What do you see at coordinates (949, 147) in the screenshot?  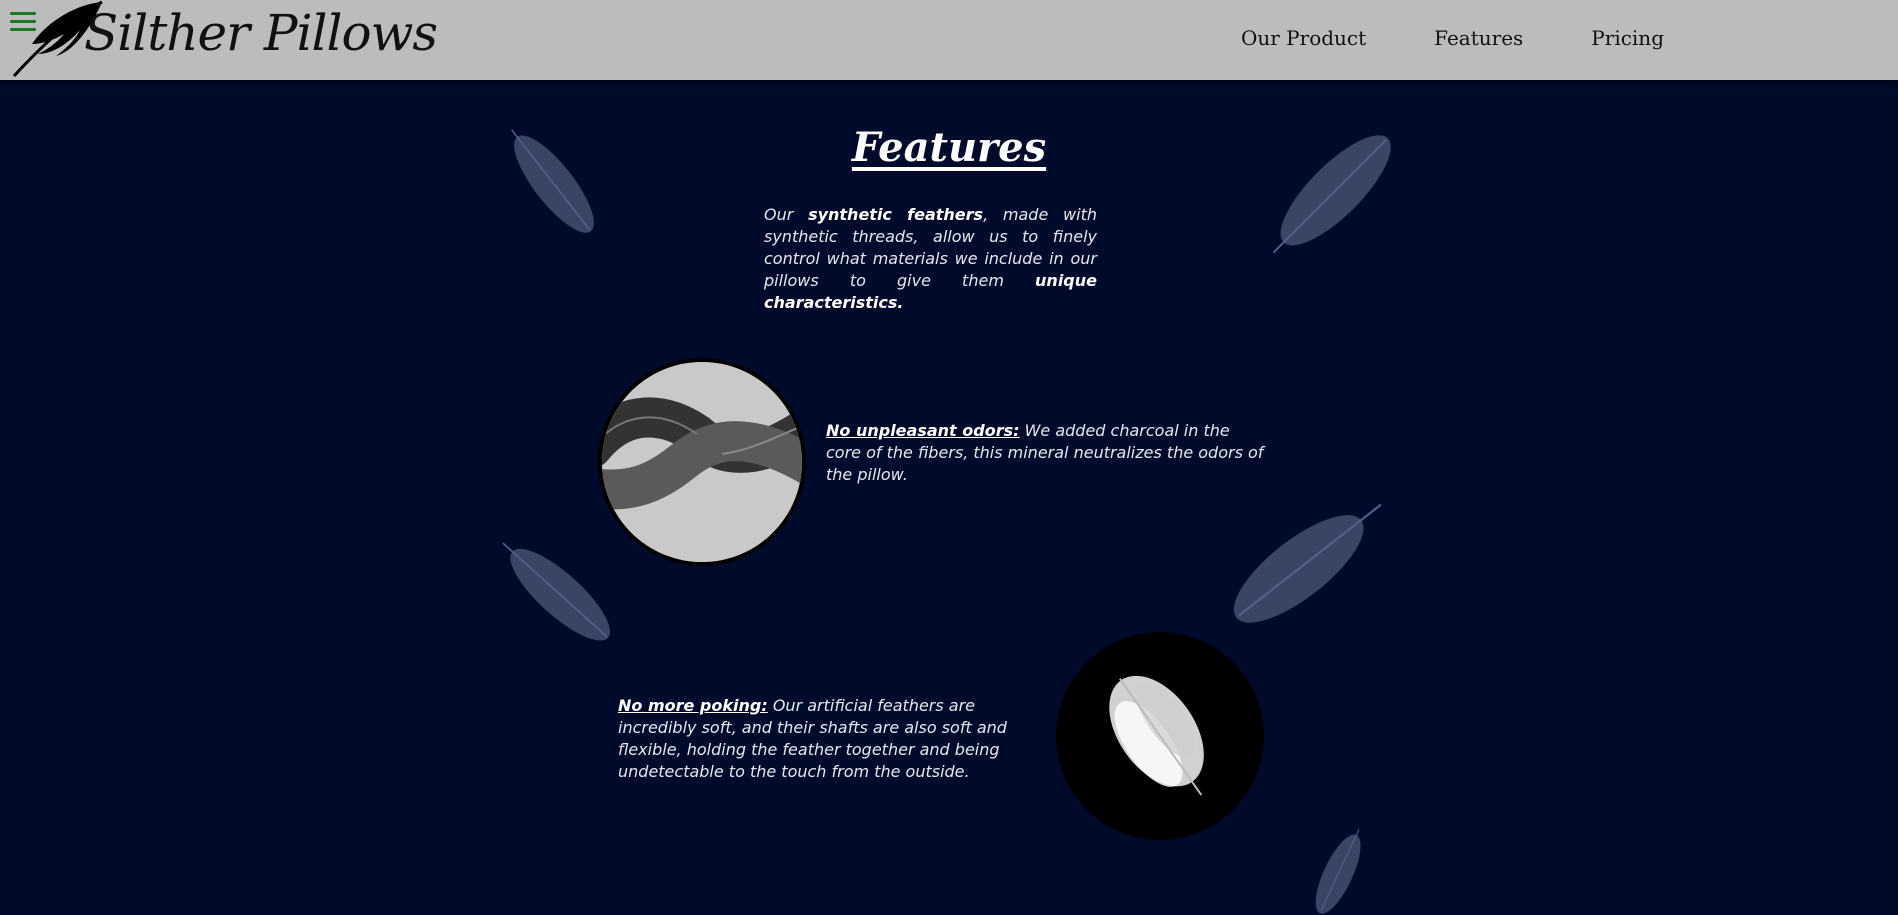 I see `features-title: Features` at bounding box center [949, 147].